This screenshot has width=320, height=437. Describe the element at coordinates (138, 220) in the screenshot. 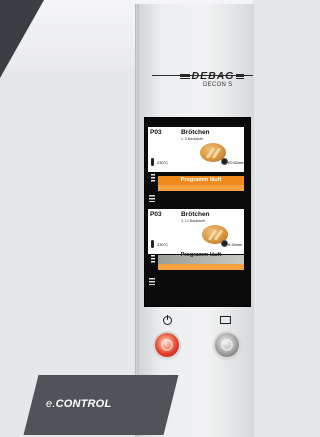

I see `panel-edge` at that location.